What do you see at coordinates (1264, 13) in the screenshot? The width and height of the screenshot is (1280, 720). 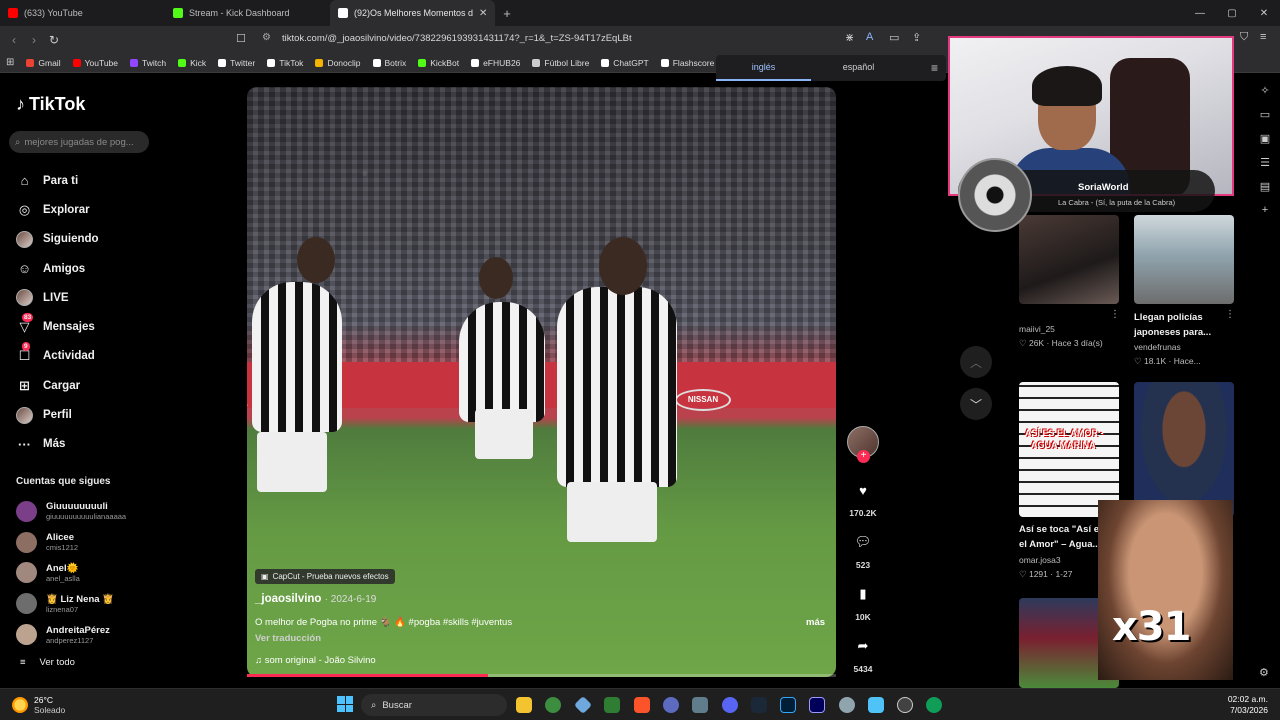 I see `close-window-button: ✕` at bounding box center [1264, 13].